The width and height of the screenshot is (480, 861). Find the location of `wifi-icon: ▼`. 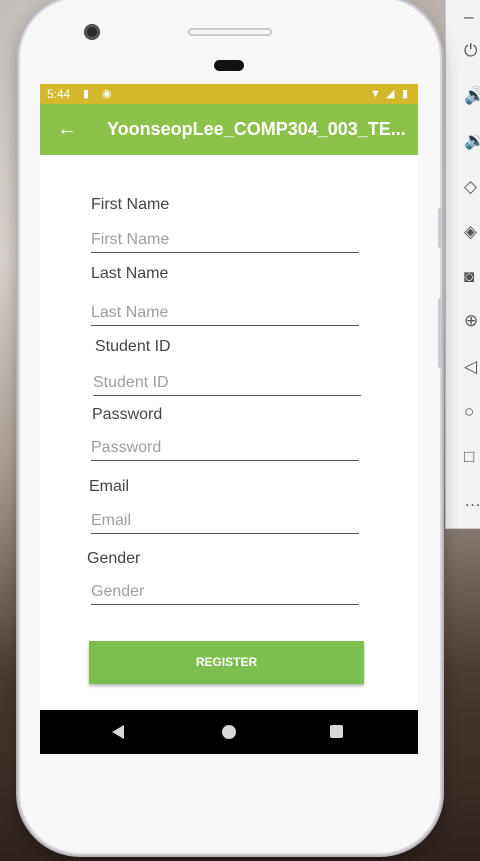

wifi-icon: ▼ is located at coordinates (375, 94).